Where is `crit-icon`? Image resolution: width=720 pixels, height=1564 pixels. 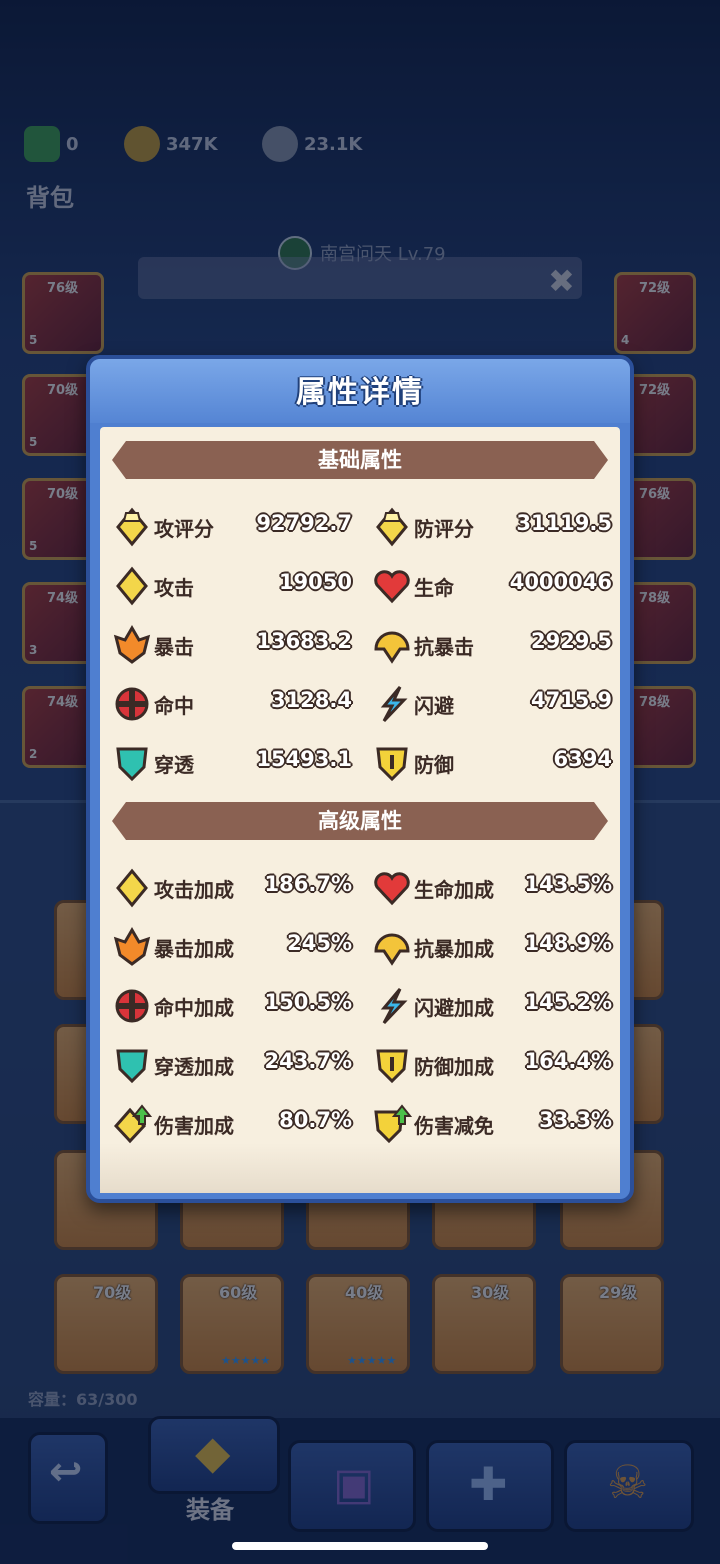
crit-icon is located at coordinates (132, 644).